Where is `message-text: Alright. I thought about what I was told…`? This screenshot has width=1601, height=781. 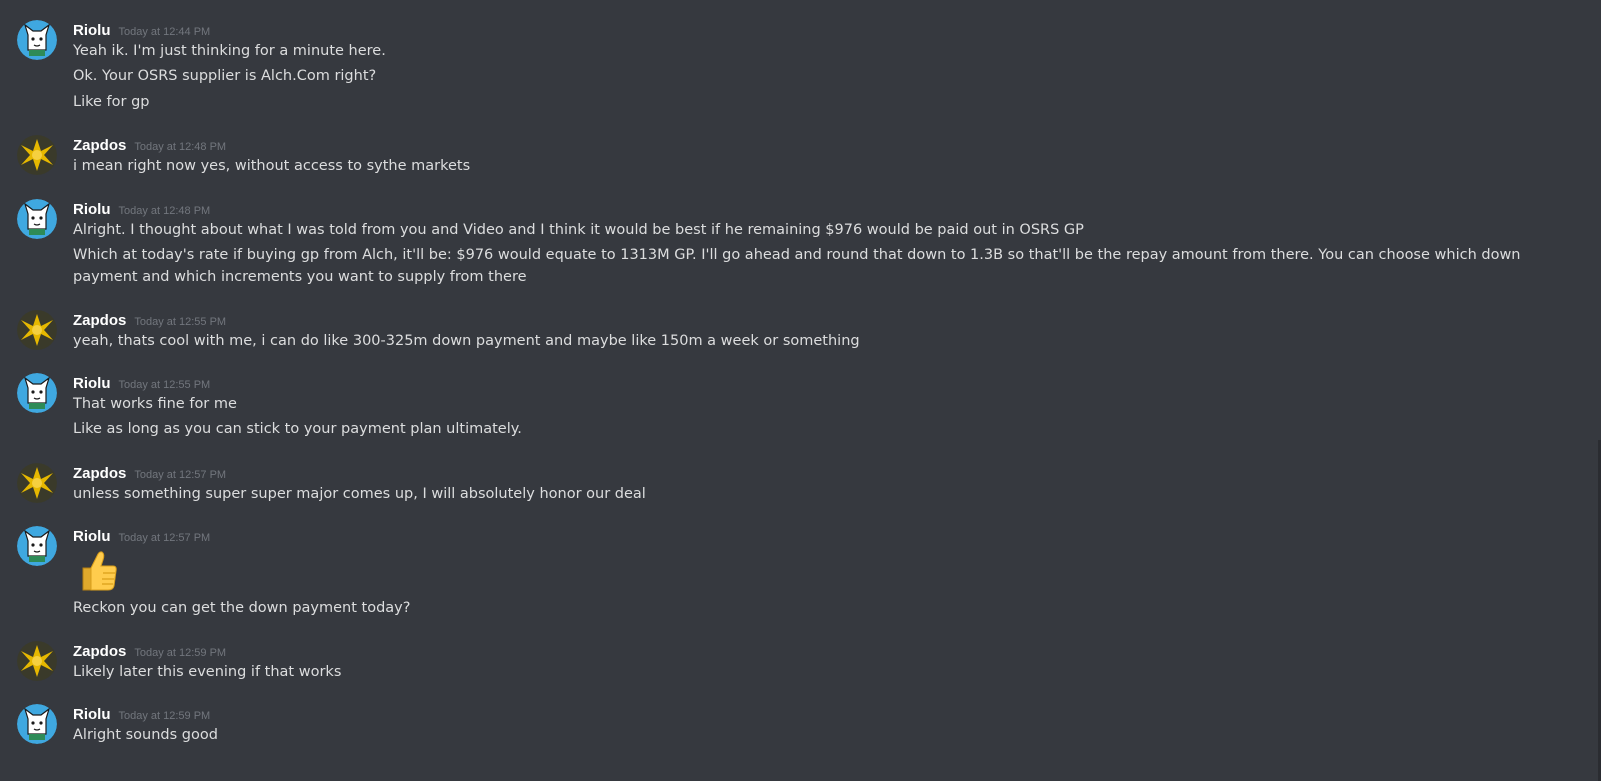
message-text: Alright. I thought about what I was told… is located at coordinates (578, 230).